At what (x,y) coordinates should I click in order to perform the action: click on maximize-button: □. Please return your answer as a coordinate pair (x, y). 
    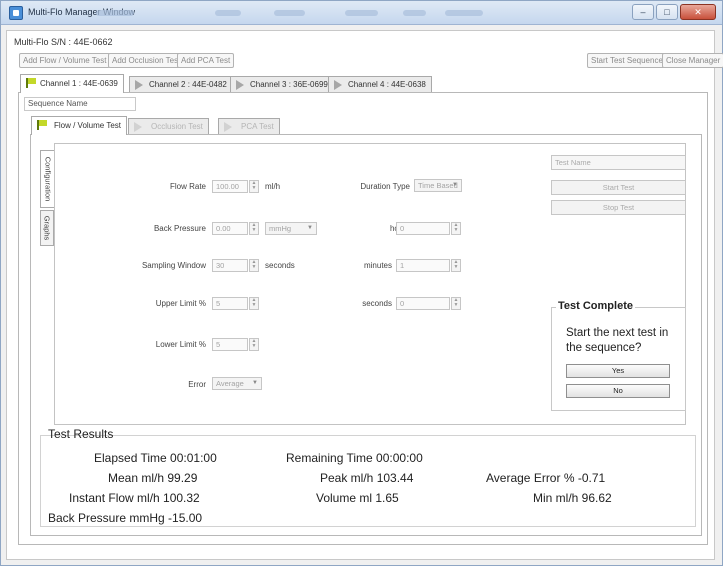
    Looking at the image, I should click on (667, 12).